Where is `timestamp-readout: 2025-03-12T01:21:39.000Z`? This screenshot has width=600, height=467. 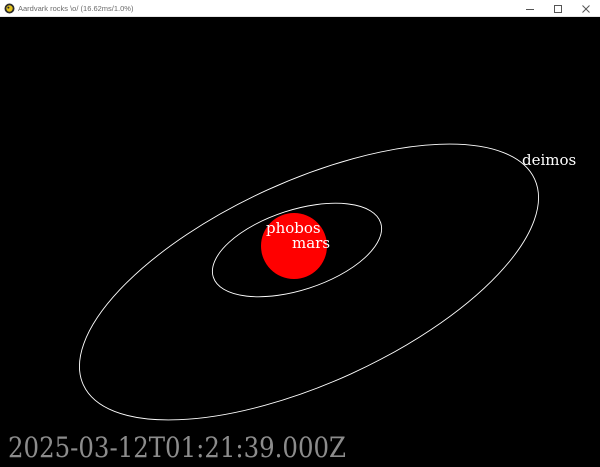
timestamp-readout: 2025-03-12T01:21:39.000Z is located at coordinates (177, 447).